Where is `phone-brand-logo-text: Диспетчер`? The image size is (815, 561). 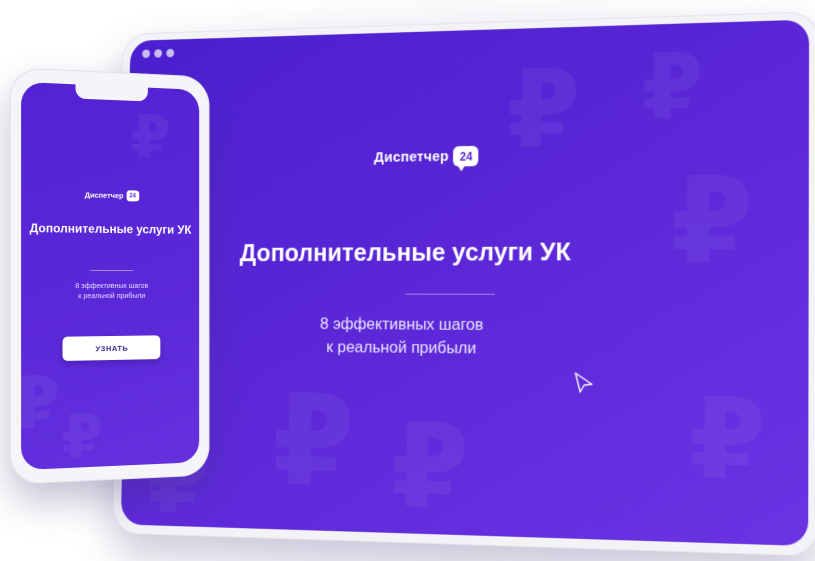 phone-brand-logo-text: Диспетчер is located at coordinates (104, 195).